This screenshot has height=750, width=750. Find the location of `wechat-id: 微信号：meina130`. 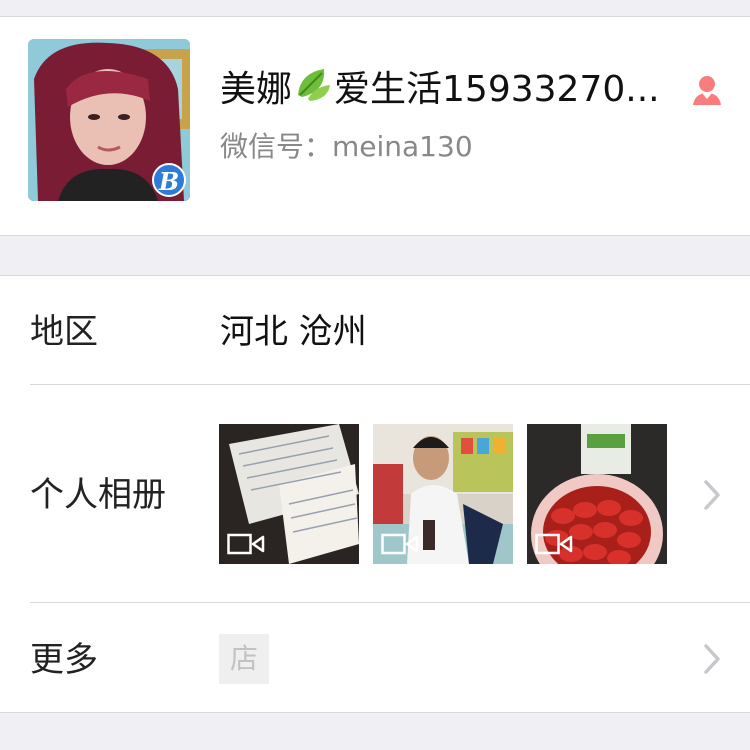

wechat-id: 微信号：meina130 is located at coordinates (346, 146).